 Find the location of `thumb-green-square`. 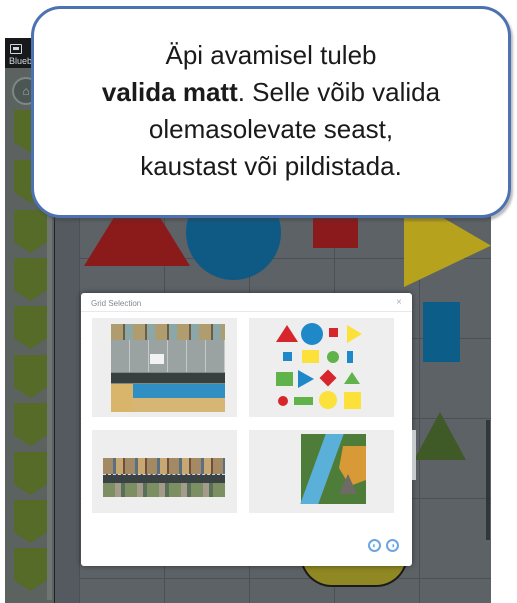

thumb-green-square is located at coordinates (284, 379).